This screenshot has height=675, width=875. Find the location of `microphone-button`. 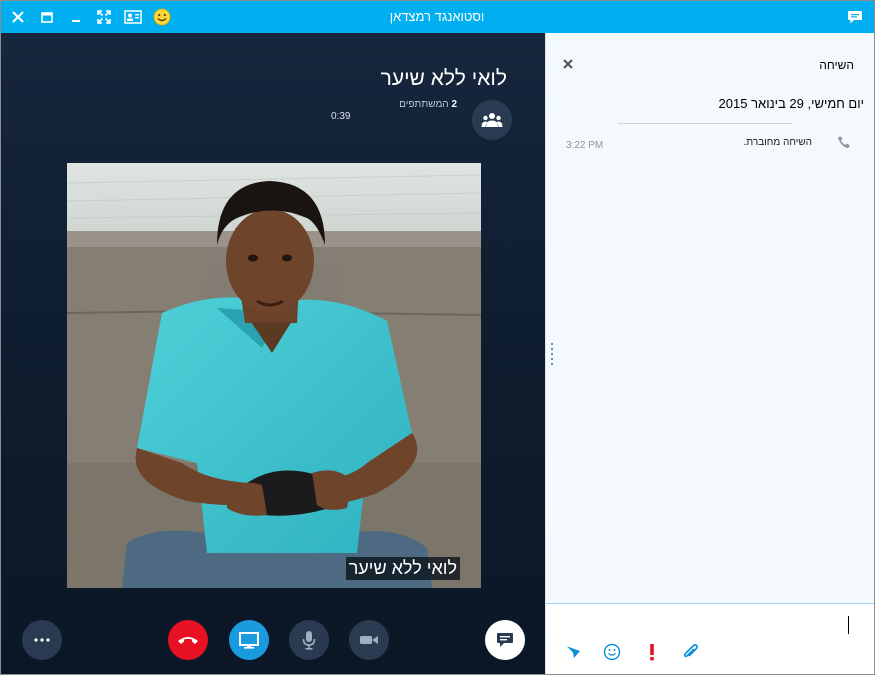

microphone-button is located at coordinates (309, 640).